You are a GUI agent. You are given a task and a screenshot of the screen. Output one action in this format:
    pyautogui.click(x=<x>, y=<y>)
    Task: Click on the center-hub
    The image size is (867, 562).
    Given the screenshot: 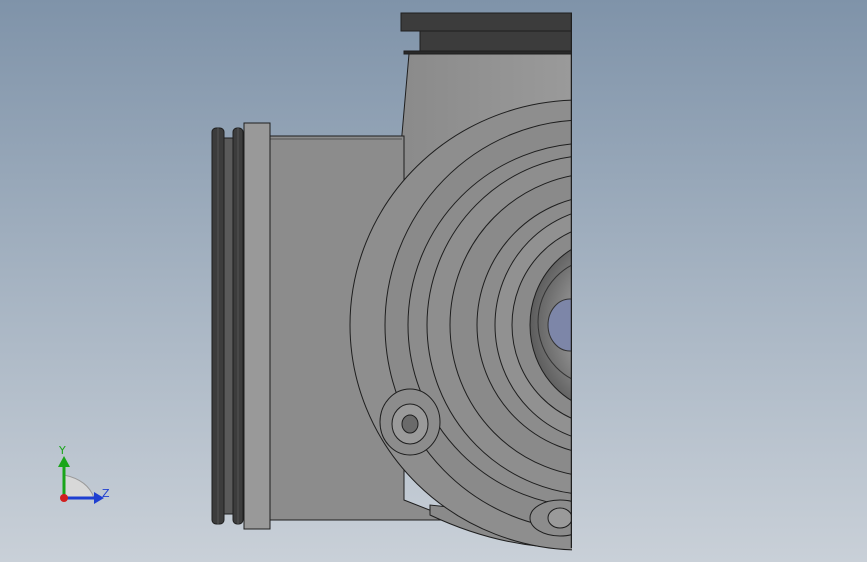 What is the action you would take?
    pyautogui.click(x=559, y=325)
    